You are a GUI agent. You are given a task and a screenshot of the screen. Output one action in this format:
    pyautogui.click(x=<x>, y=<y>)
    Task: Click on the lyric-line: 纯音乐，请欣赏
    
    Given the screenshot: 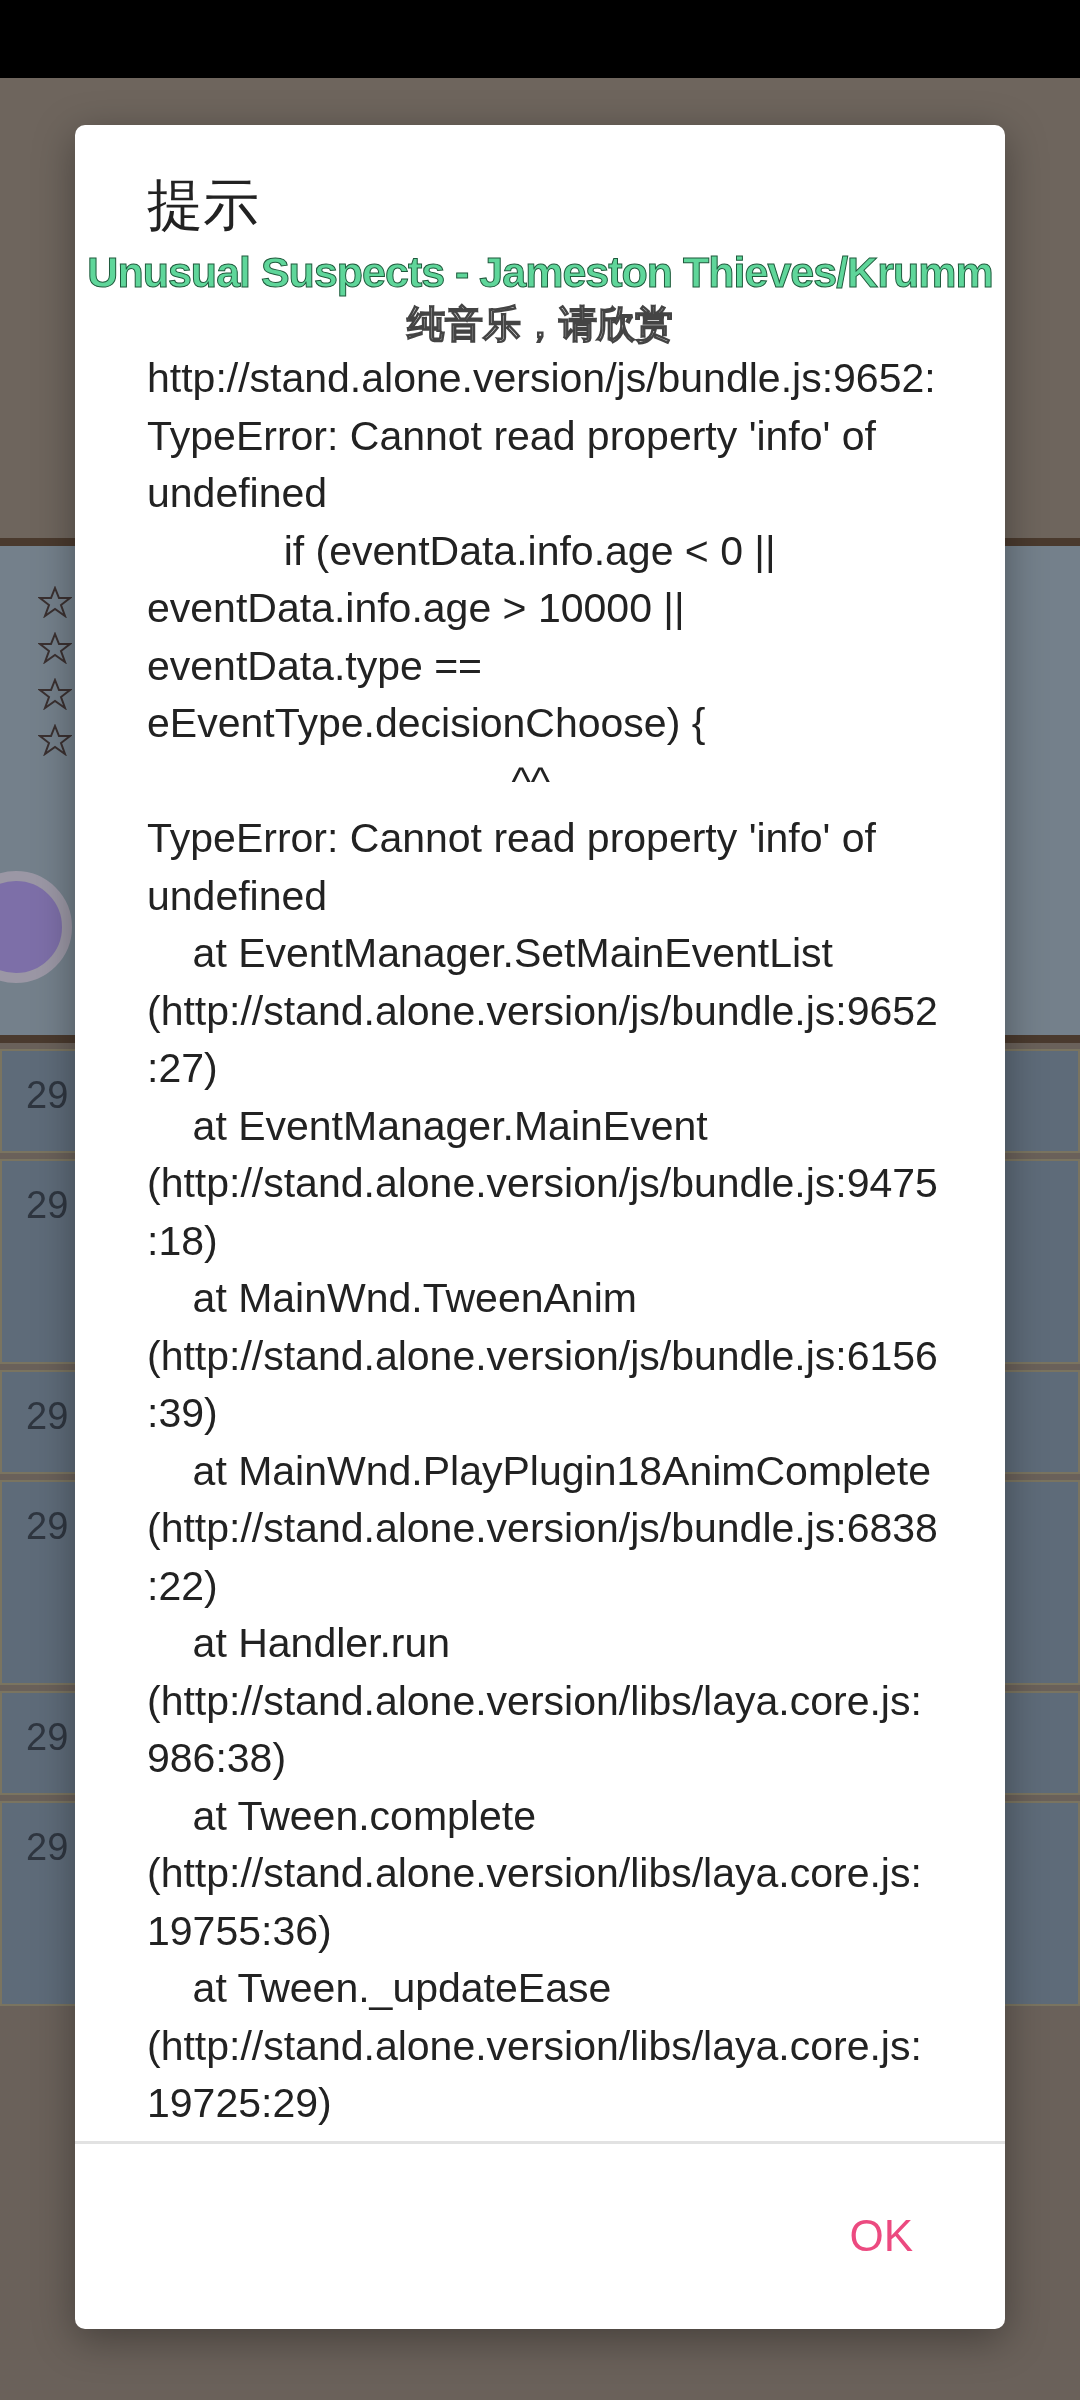 What is the action you would take?
    pyautogui.click(x=539, y=324)
    